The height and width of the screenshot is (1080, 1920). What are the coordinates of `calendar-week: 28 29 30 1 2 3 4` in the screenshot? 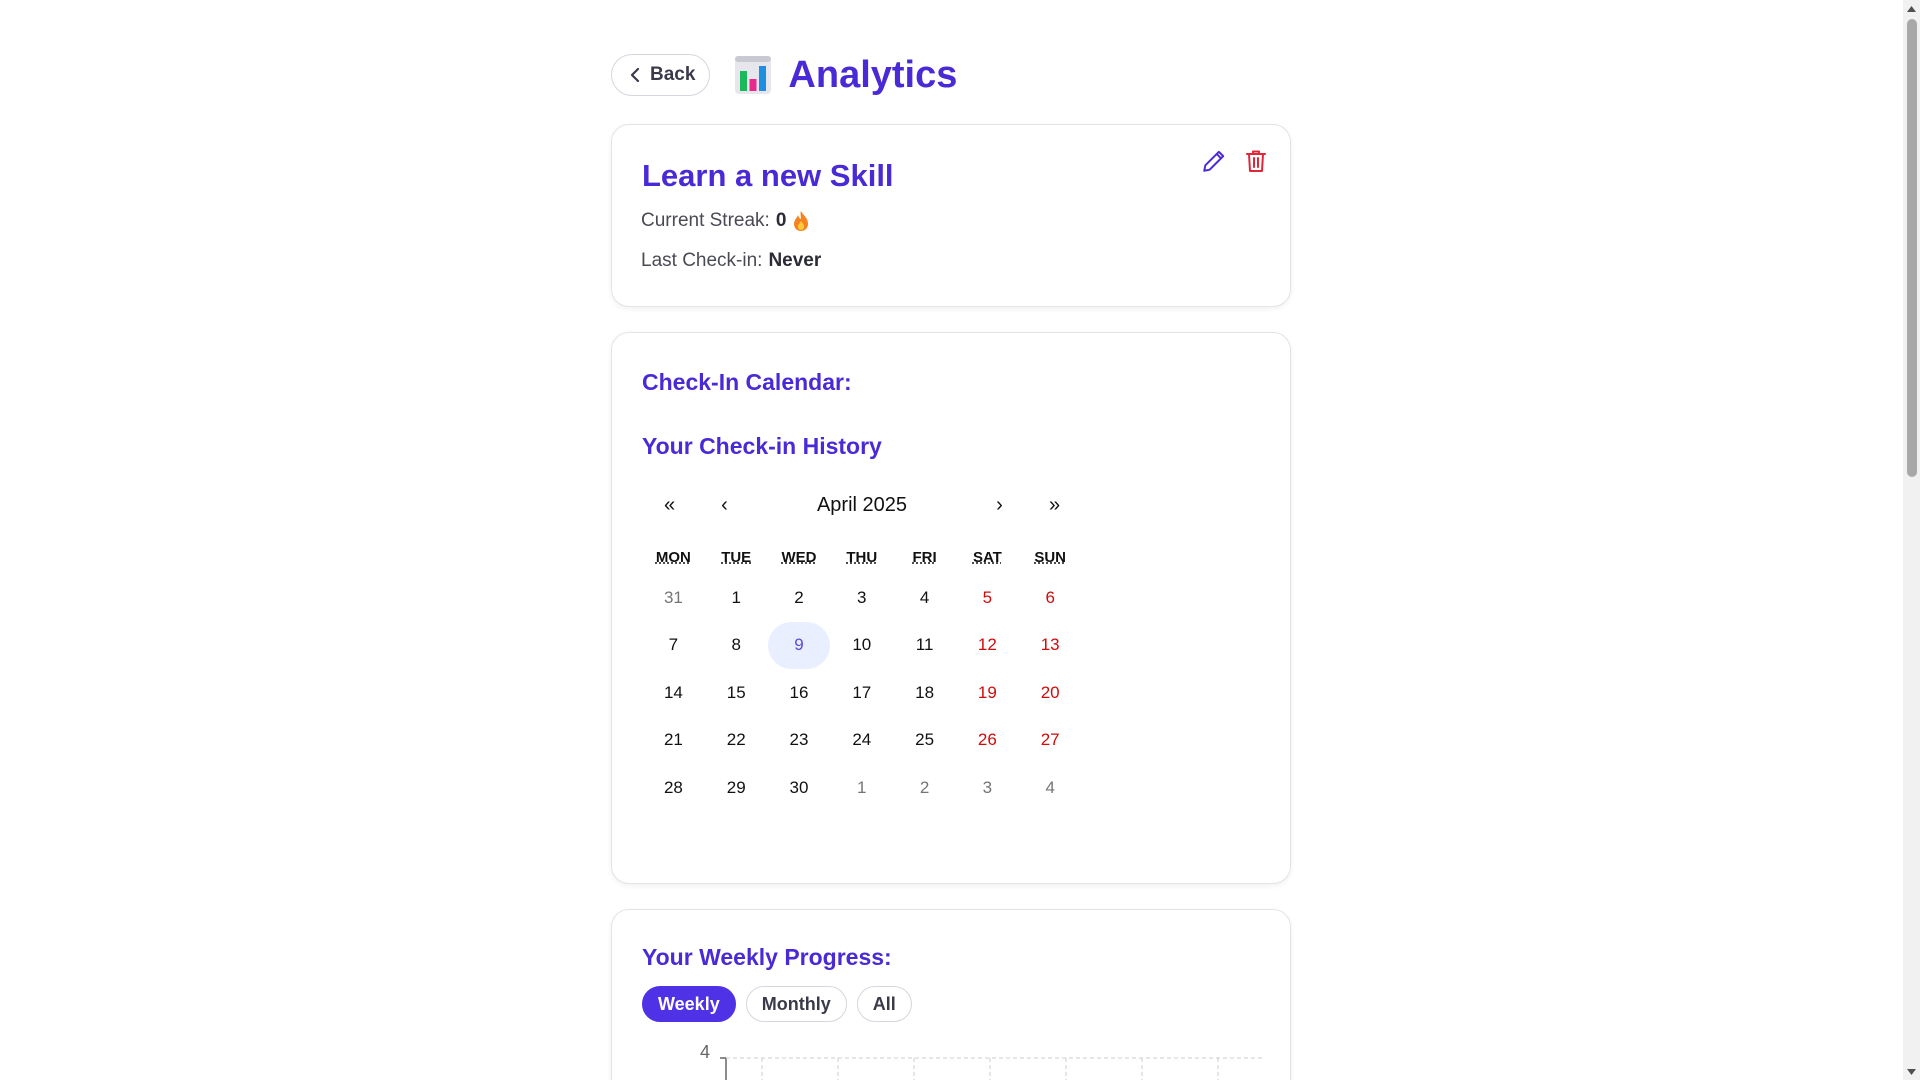 It's located at (862, 788).